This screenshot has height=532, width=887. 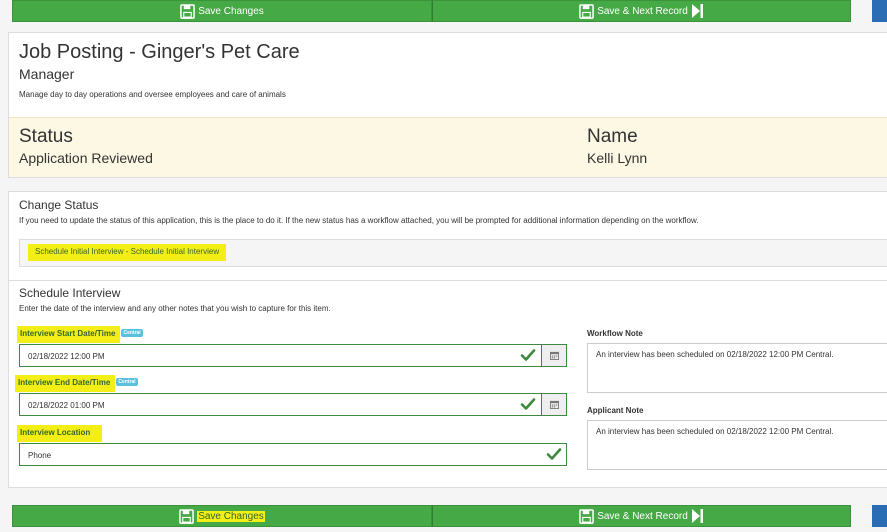 What do you see at coordinates (46, 136) in the screenshot?
I see `status-label: Status` at bounding box center [46, 136].